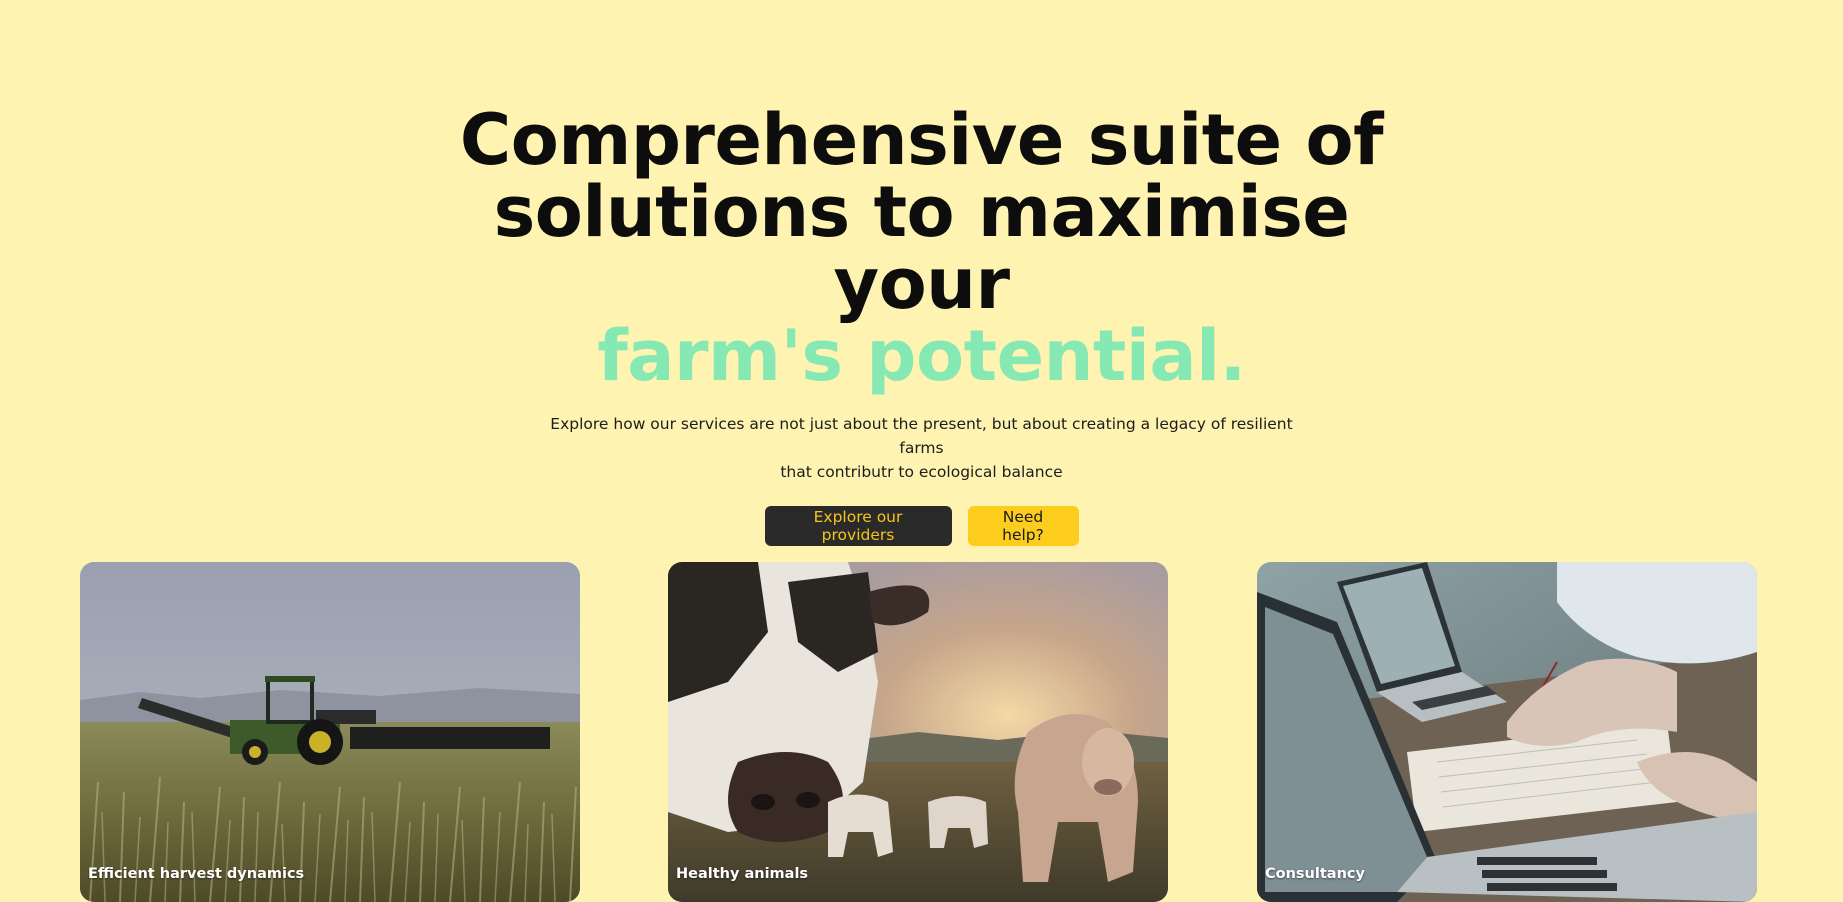 This screenshot has height=902, width=1843. Describe the element at coordinates (921, 472) in the screenshot. I see `subtitle-line-2: that contributr to ecological balance` at that location.